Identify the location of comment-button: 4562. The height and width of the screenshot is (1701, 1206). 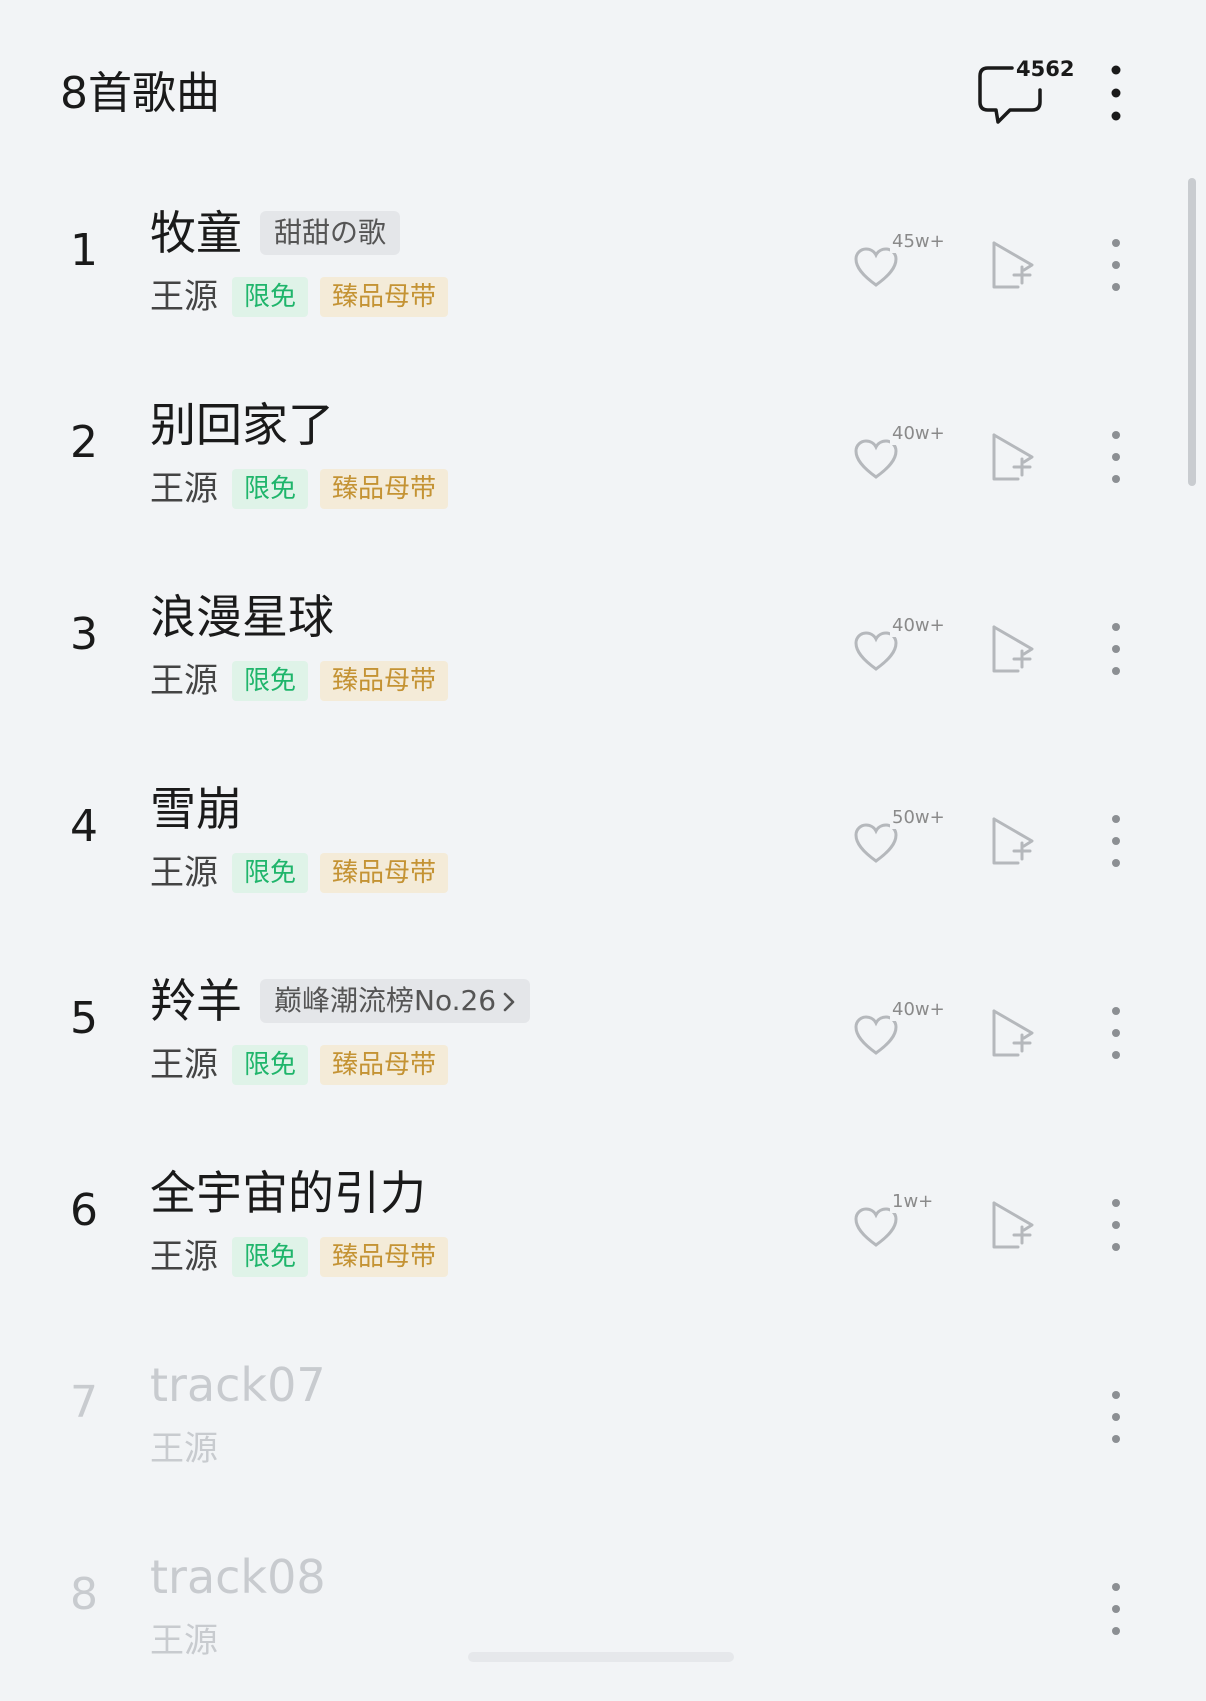
(1026, 92).